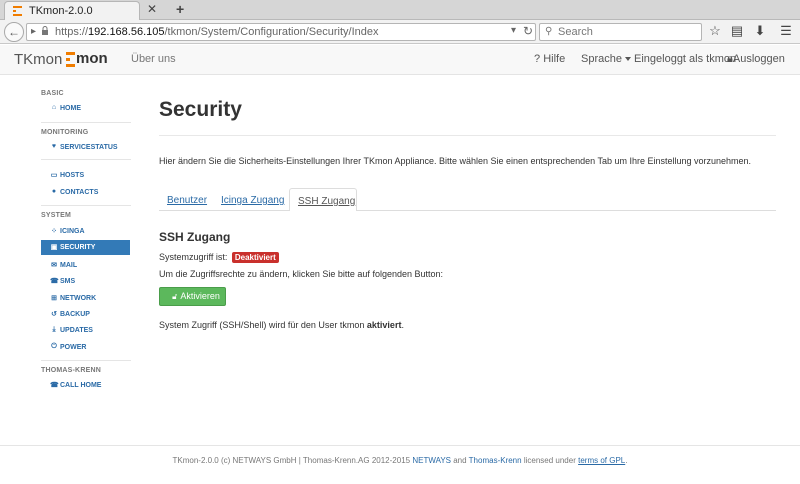 The width and height of the screenshot is (800, 484). Describe the element at coordinates (431, 460) in the screenshot. I see `footer-link-netways: NETWAYS` at that location.